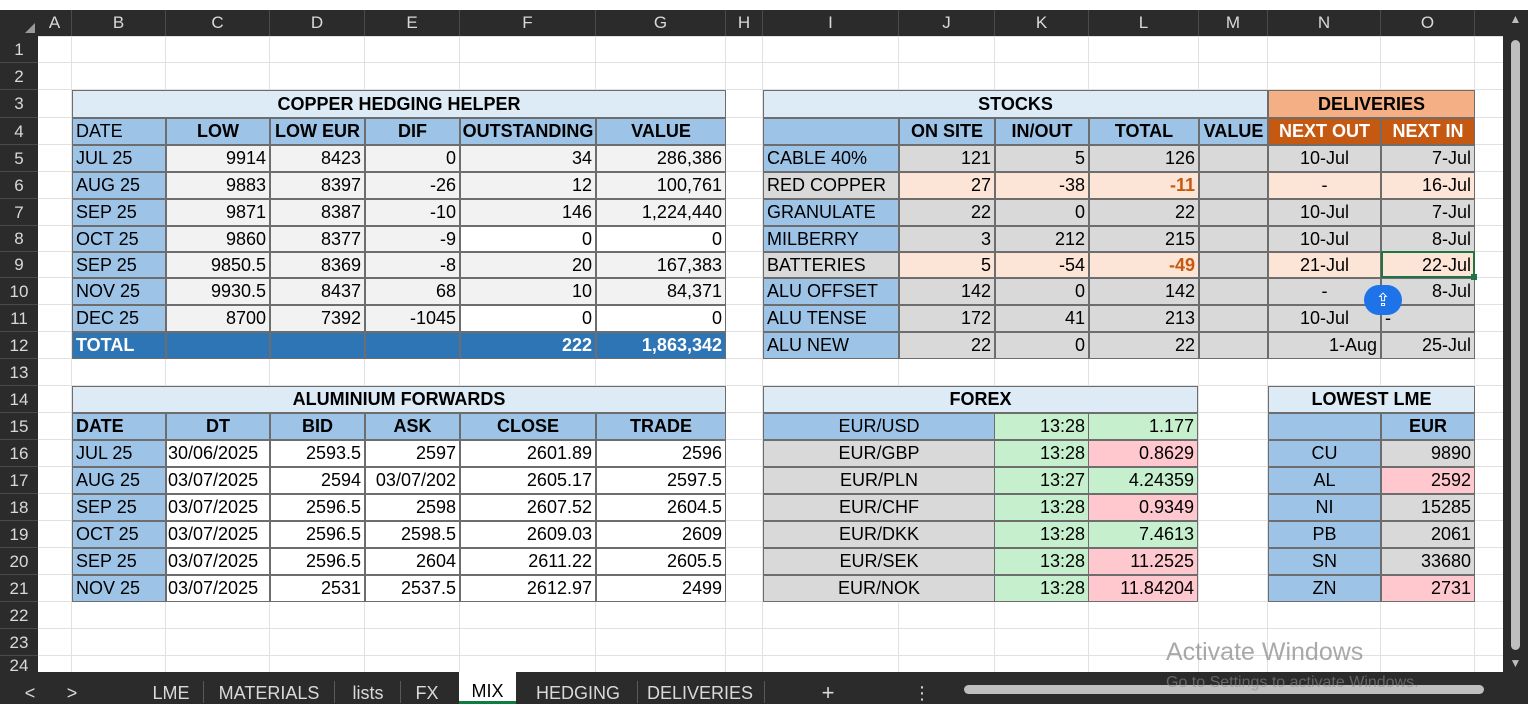  What do you see at coordinates (19, 185) in the screenshot?
I see `row-header-6: 6` at bounding box center [19, 185].